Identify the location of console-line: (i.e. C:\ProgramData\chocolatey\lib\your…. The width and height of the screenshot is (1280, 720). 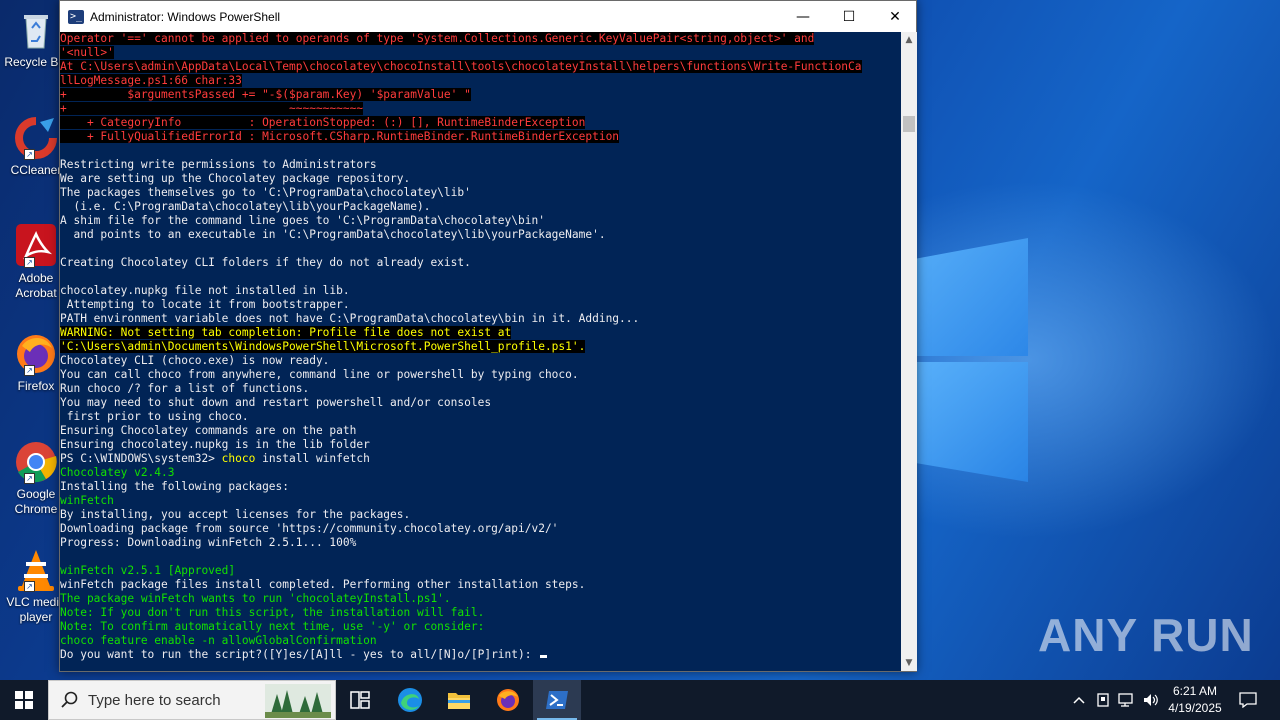
(245, 207).